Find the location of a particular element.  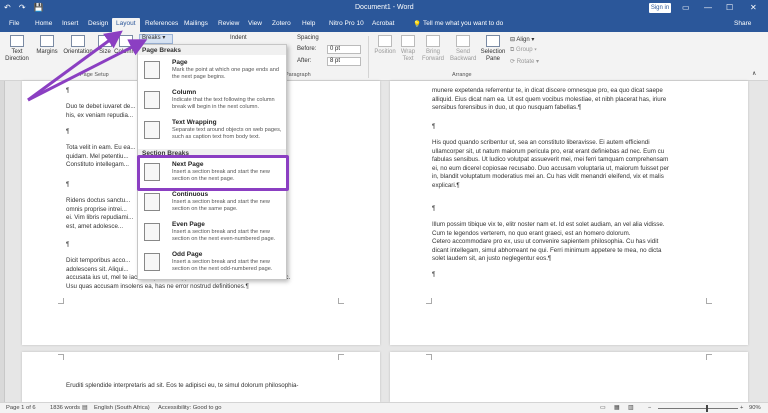

tab-help: Help is located at coordinates (308, 23).